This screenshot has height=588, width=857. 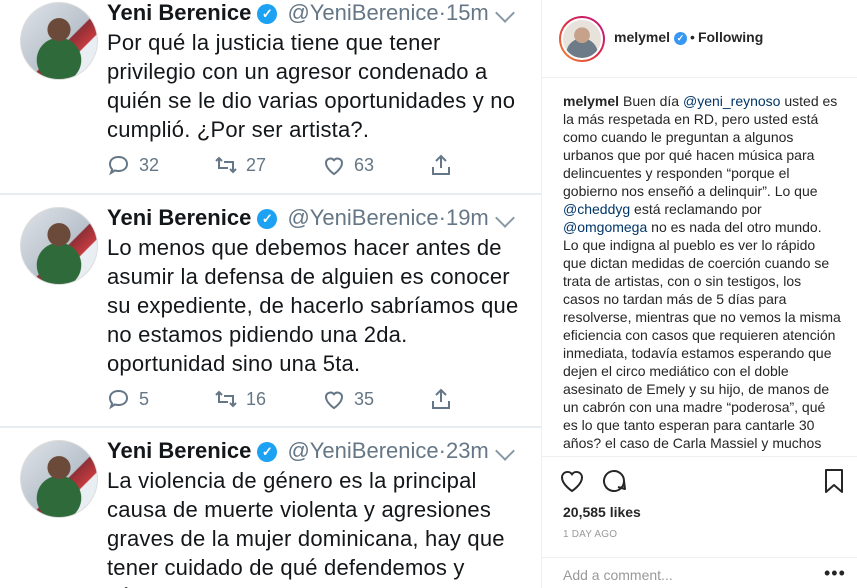 I want to click on post-header: melymel ✓ • Following, so click(x=699, y=39).